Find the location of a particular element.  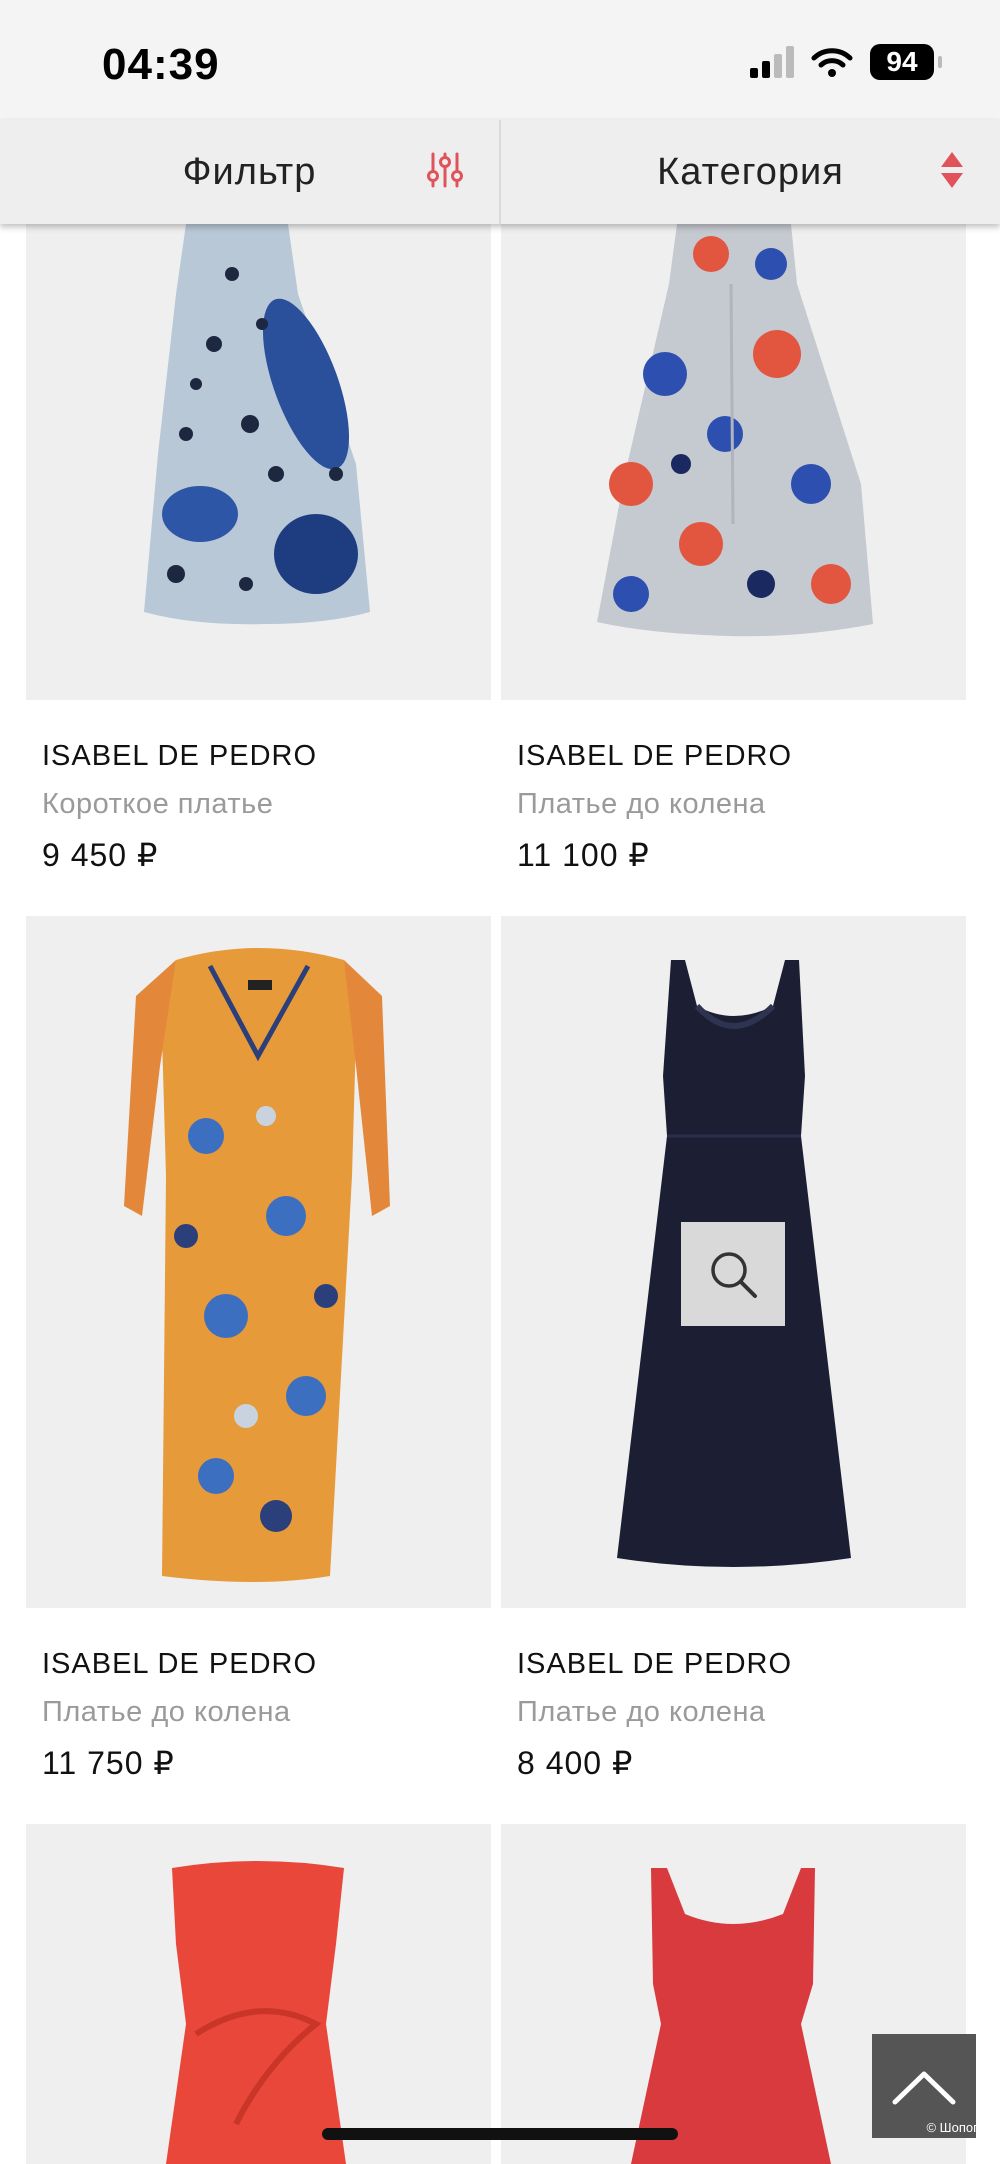

cellular-signal-icon is located at coordinates (772, 62).